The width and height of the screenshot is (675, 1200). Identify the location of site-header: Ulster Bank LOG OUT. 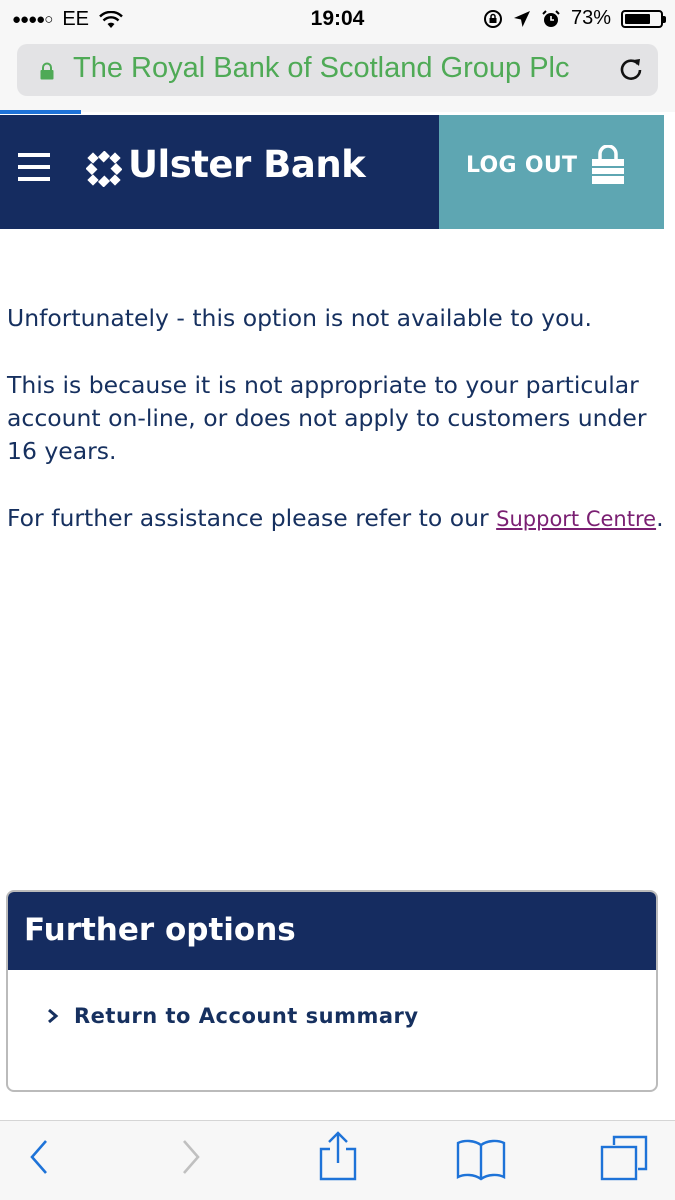
(332, 172).